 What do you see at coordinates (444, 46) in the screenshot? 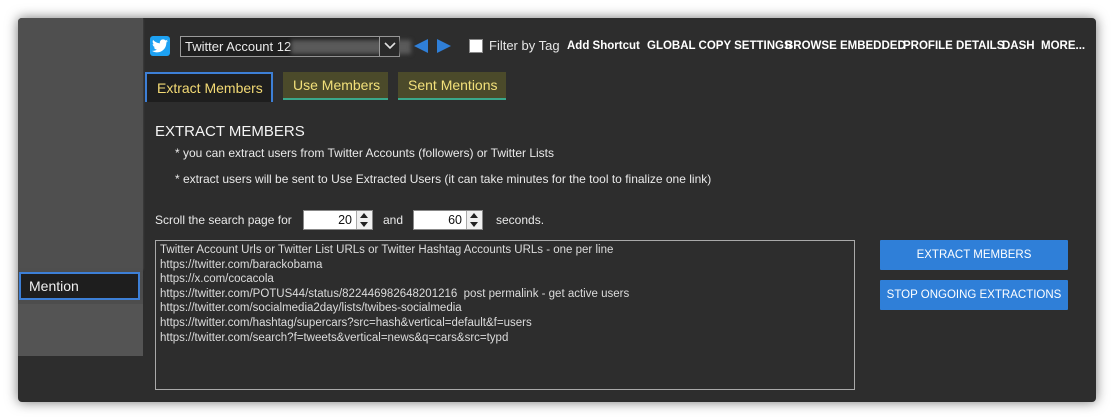
I see `arrow-right-icon` at bounding box center [444, 46].